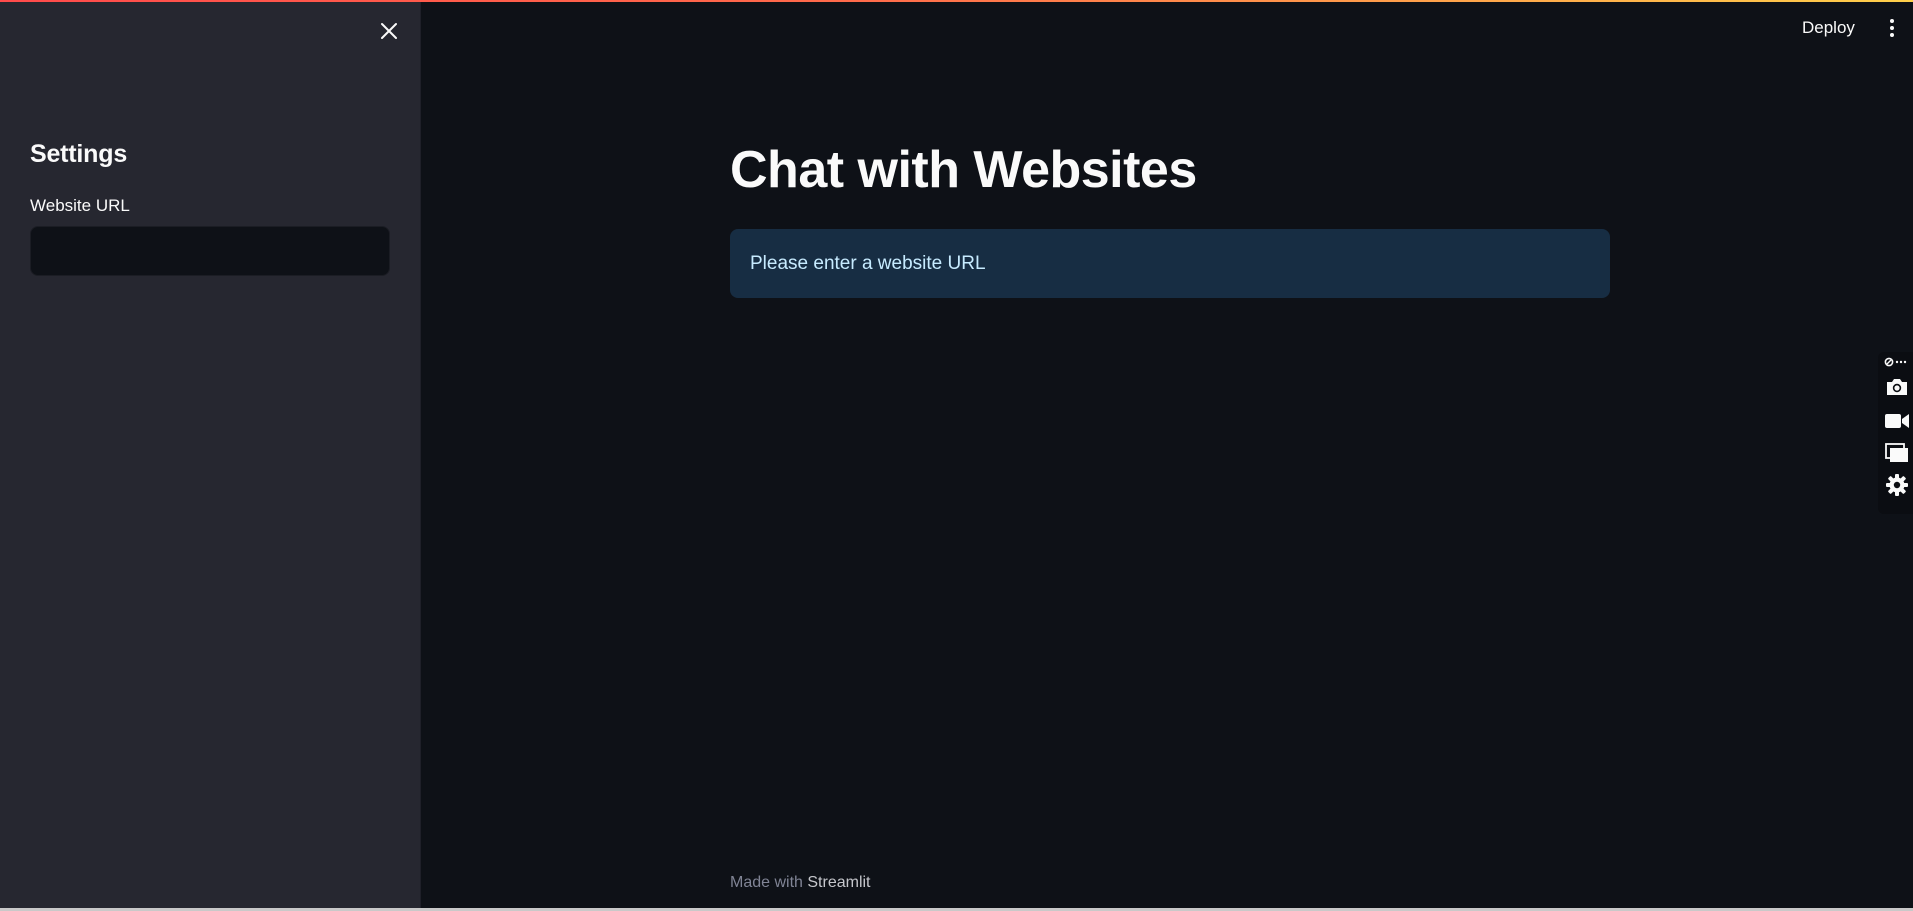 The width and height of the screenshot is (1913, 911). Describe the element at coordinates (838, 882) in the screenshot. I see `streamlit-link: Streamlit` at that location.